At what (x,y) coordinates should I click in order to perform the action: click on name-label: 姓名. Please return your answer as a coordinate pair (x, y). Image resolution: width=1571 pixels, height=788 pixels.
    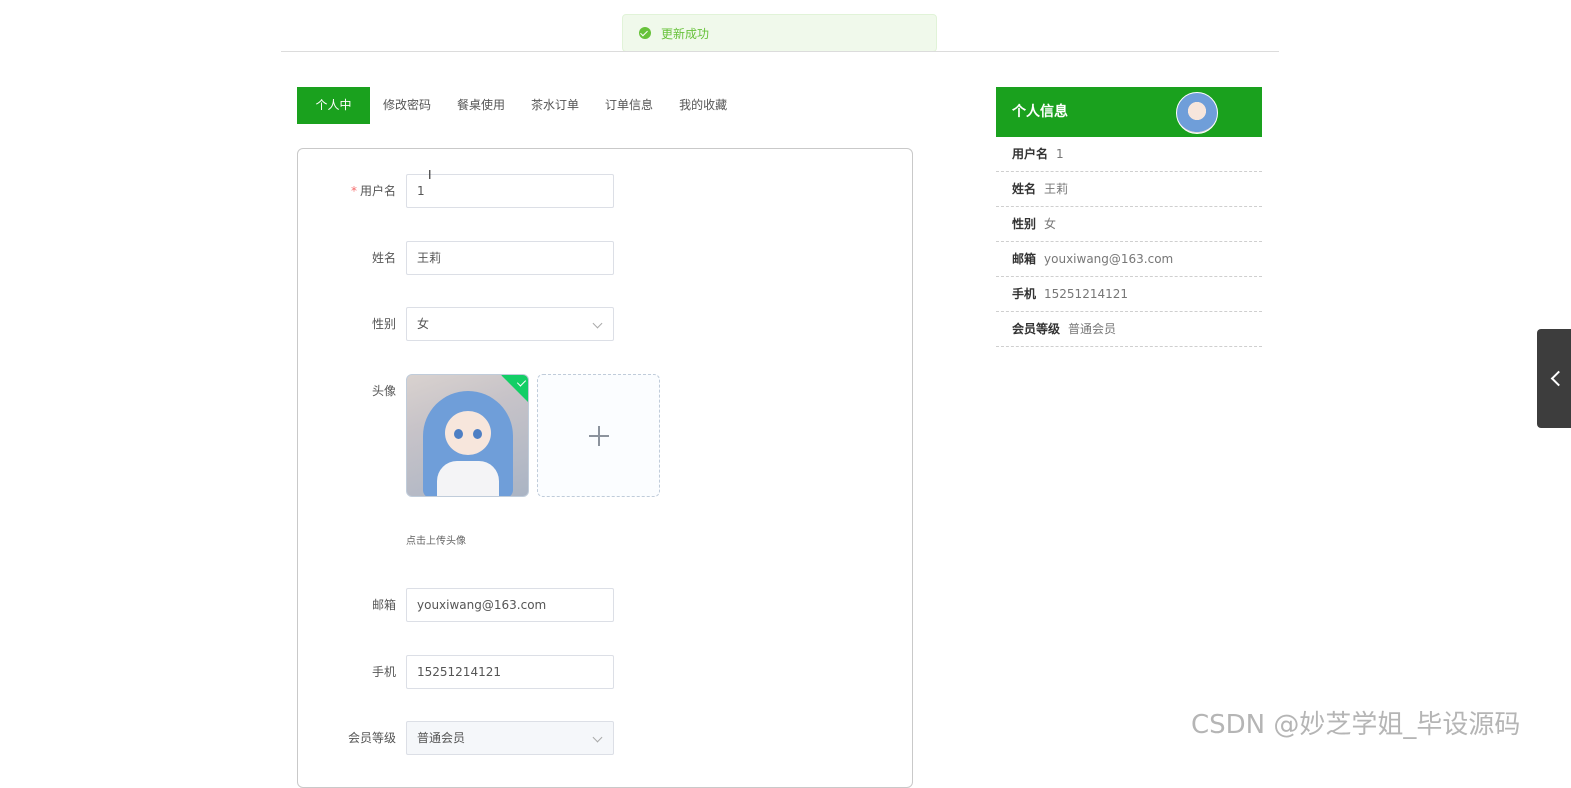
    Looking at the image, I should click on (383, 258).